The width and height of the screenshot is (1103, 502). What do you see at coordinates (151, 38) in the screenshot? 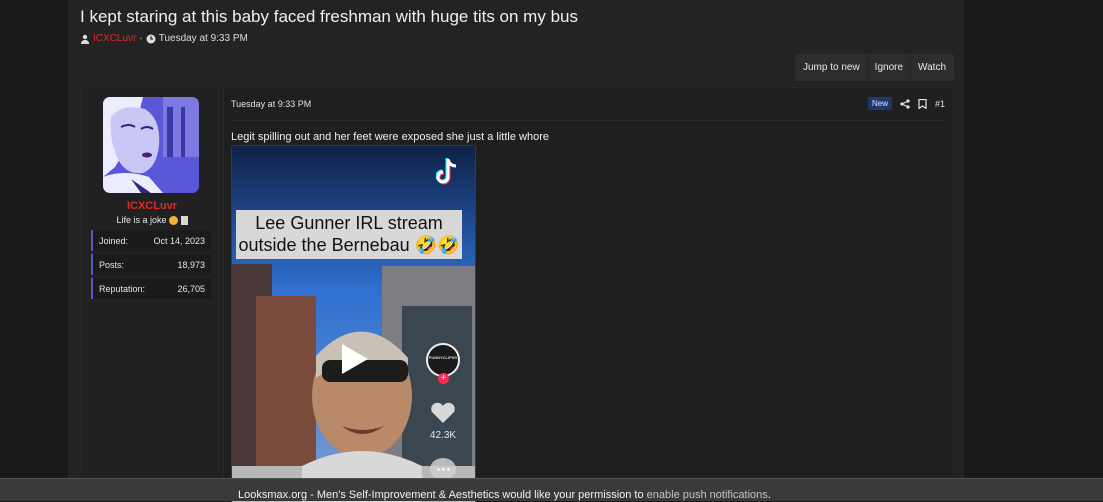
I see `clock-icon` at bounding box center [151, 38].